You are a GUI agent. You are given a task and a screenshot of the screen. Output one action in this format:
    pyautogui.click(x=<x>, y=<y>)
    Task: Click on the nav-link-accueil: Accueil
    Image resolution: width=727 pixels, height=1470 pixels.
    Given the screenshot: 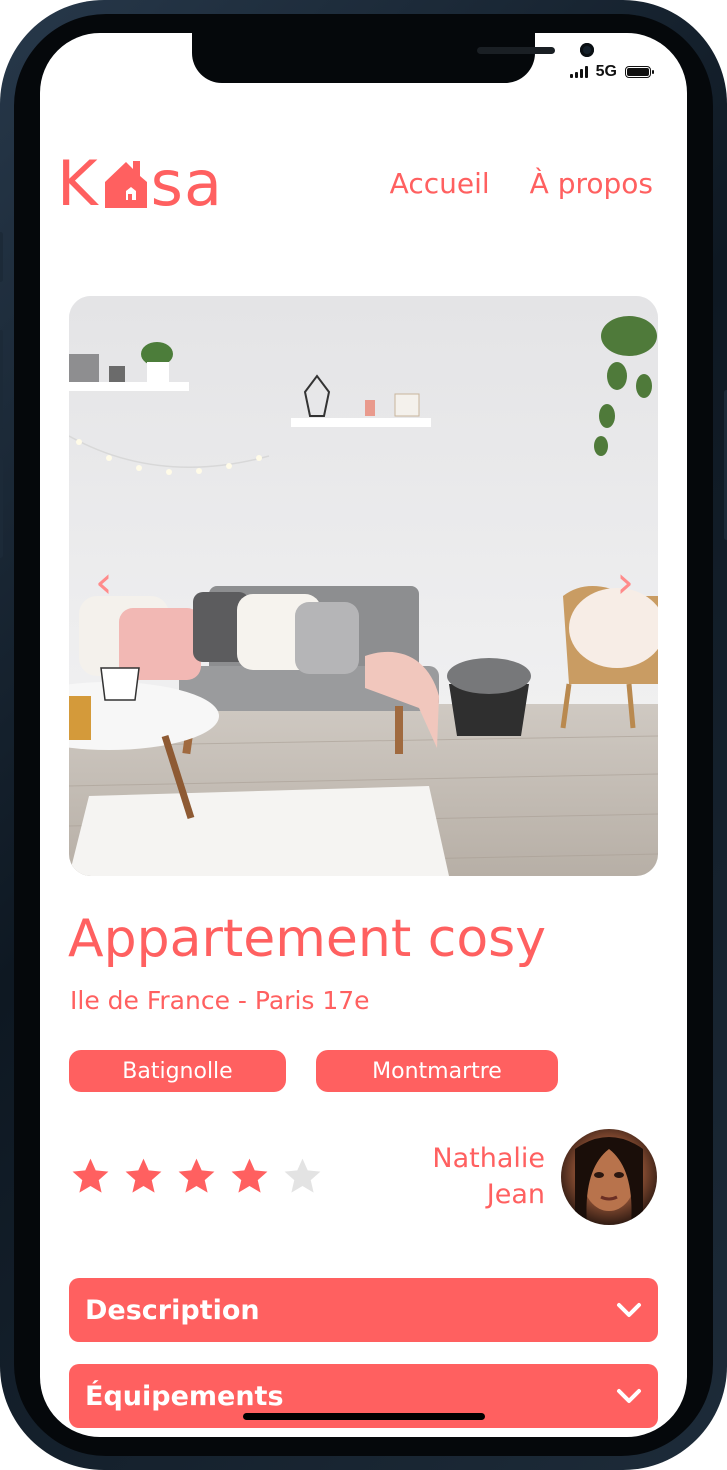 What is the action you would take?
    pyautogui.click(x=440, y=183)
    